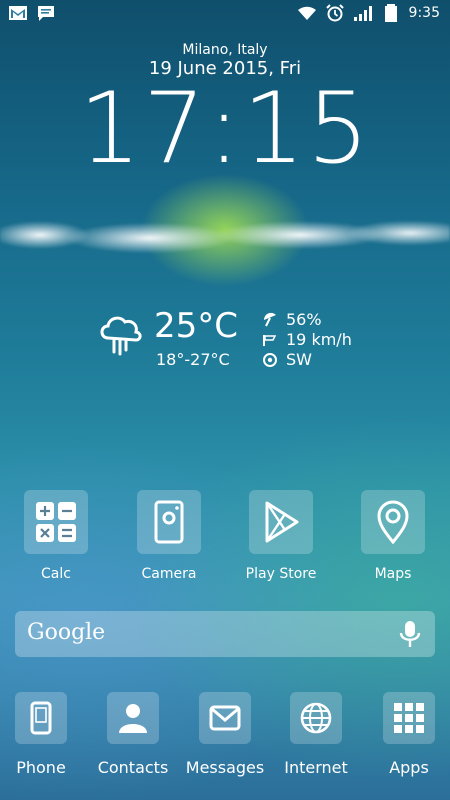  Describe the element at coordinates (196, 326) in the screenshot. I see `temperature: 25°C` at that location.